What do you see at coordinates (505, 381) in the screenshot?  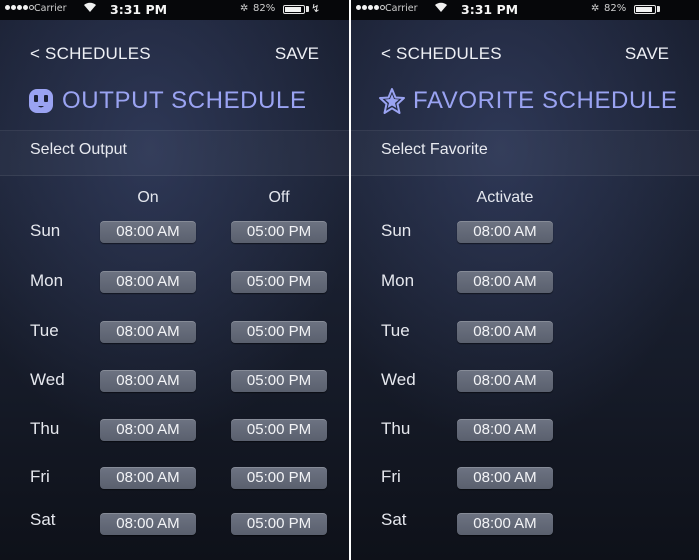 I see `wed-activate-time: 08:00 AM` at bounding box center [505, 381].